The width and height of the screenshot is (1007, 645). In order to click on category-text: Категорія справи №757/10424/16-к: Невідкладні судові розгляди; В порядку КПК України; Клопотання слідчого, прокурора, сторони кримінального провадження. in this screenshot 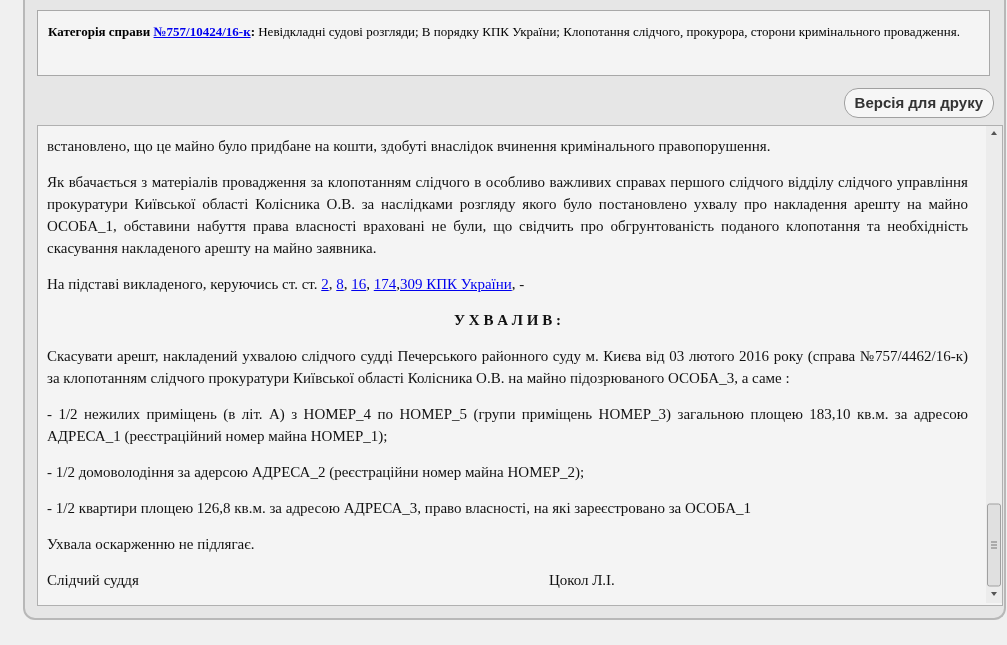, I will do `click(504, 32)`.